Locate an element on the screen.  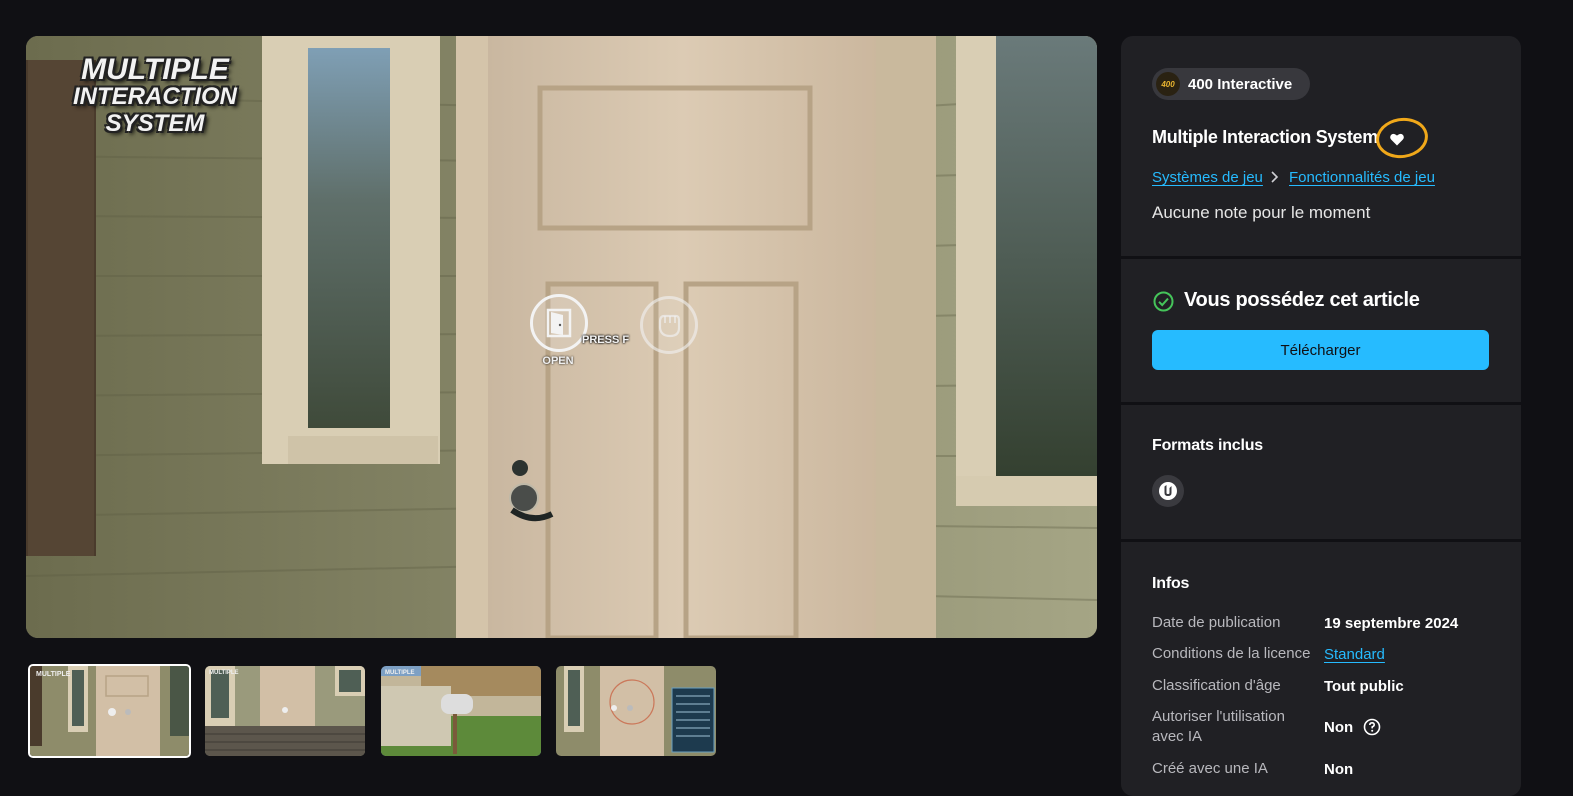
unreal-engine-icon is located at coordinates (1168, 491).